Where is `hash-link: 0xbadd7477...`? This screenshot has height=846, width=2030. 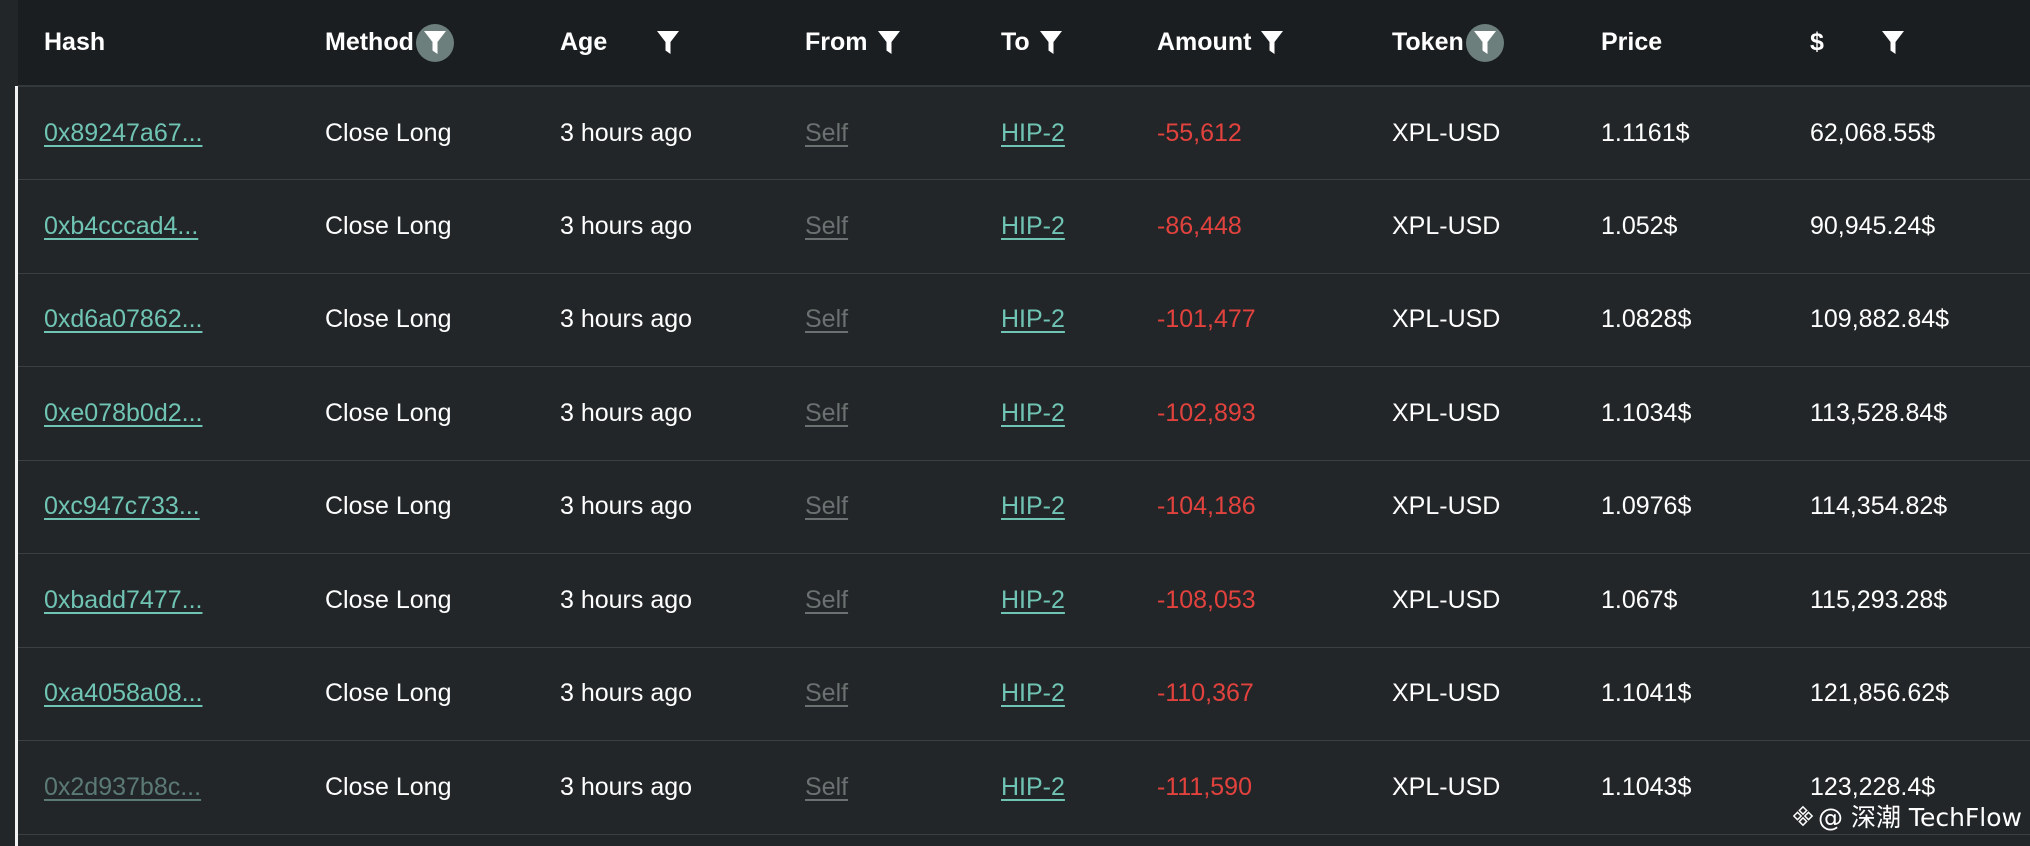
hash-link: 0xbadd7477... is located at coordinates (123, 600).